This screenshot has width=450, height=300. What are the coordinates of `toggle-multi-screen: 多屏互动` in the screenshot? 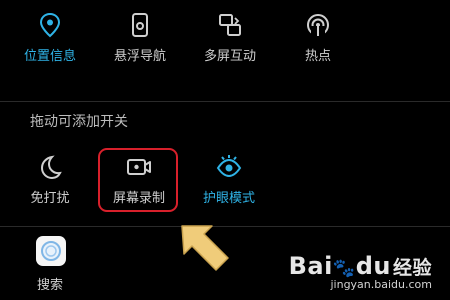 It's located at (230, 35).